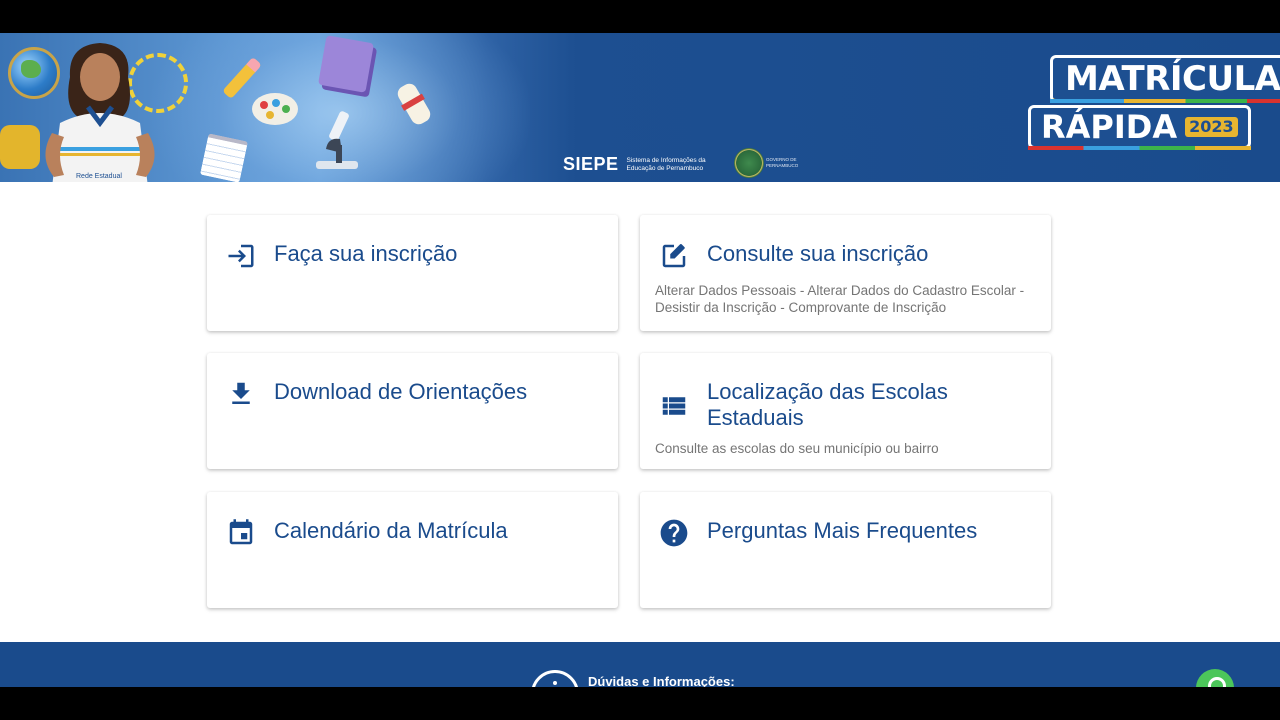 This screenshot has height=720, width=1280. What do you see at coordinates (1165, 79) in the screenshot?
I see `promo-title-line1: MATRÍCULA` at bounding box center [1165, 79].